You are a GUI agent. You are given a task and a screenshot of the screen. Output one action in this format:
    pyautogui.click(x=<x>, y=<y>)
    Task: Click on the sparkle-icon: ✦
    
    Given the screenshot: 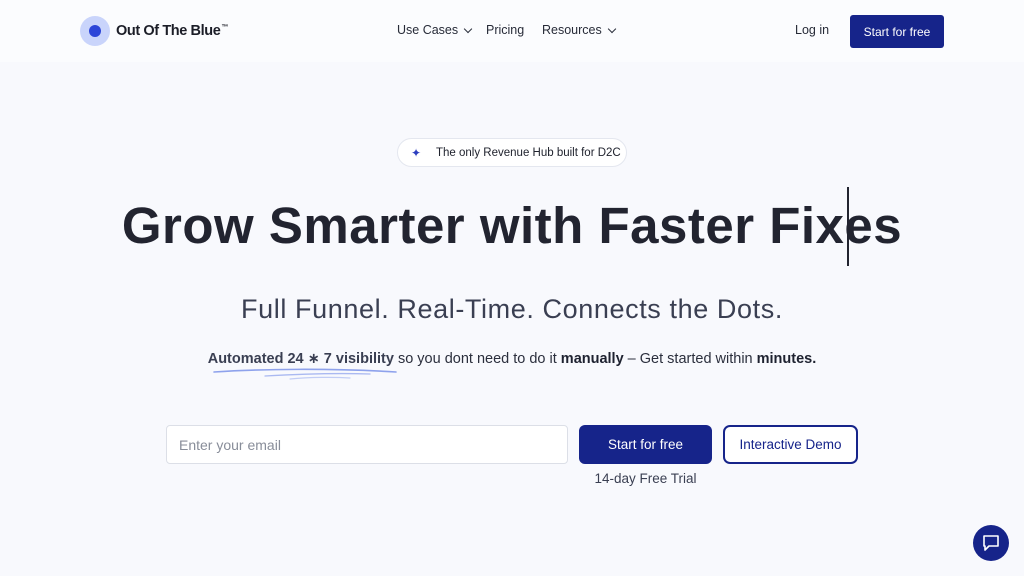 What is the action you would take?
    pyautogui.click(x=416, y=152)
    